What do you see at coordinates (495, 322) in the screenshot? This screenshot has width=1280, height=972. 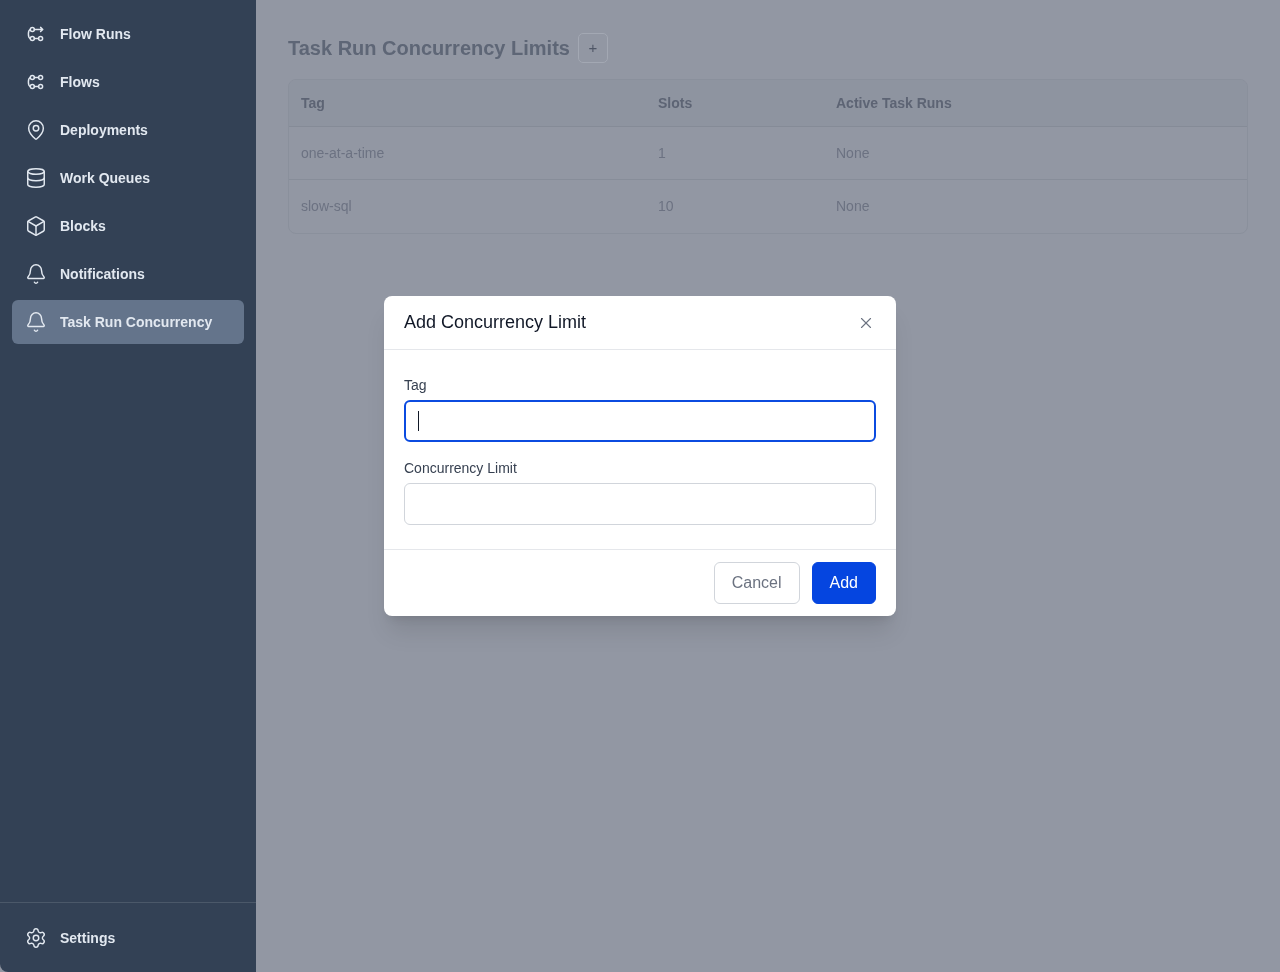 I see `dialog-title: Add Concurrency Limit` at bounding box center [495, 322].